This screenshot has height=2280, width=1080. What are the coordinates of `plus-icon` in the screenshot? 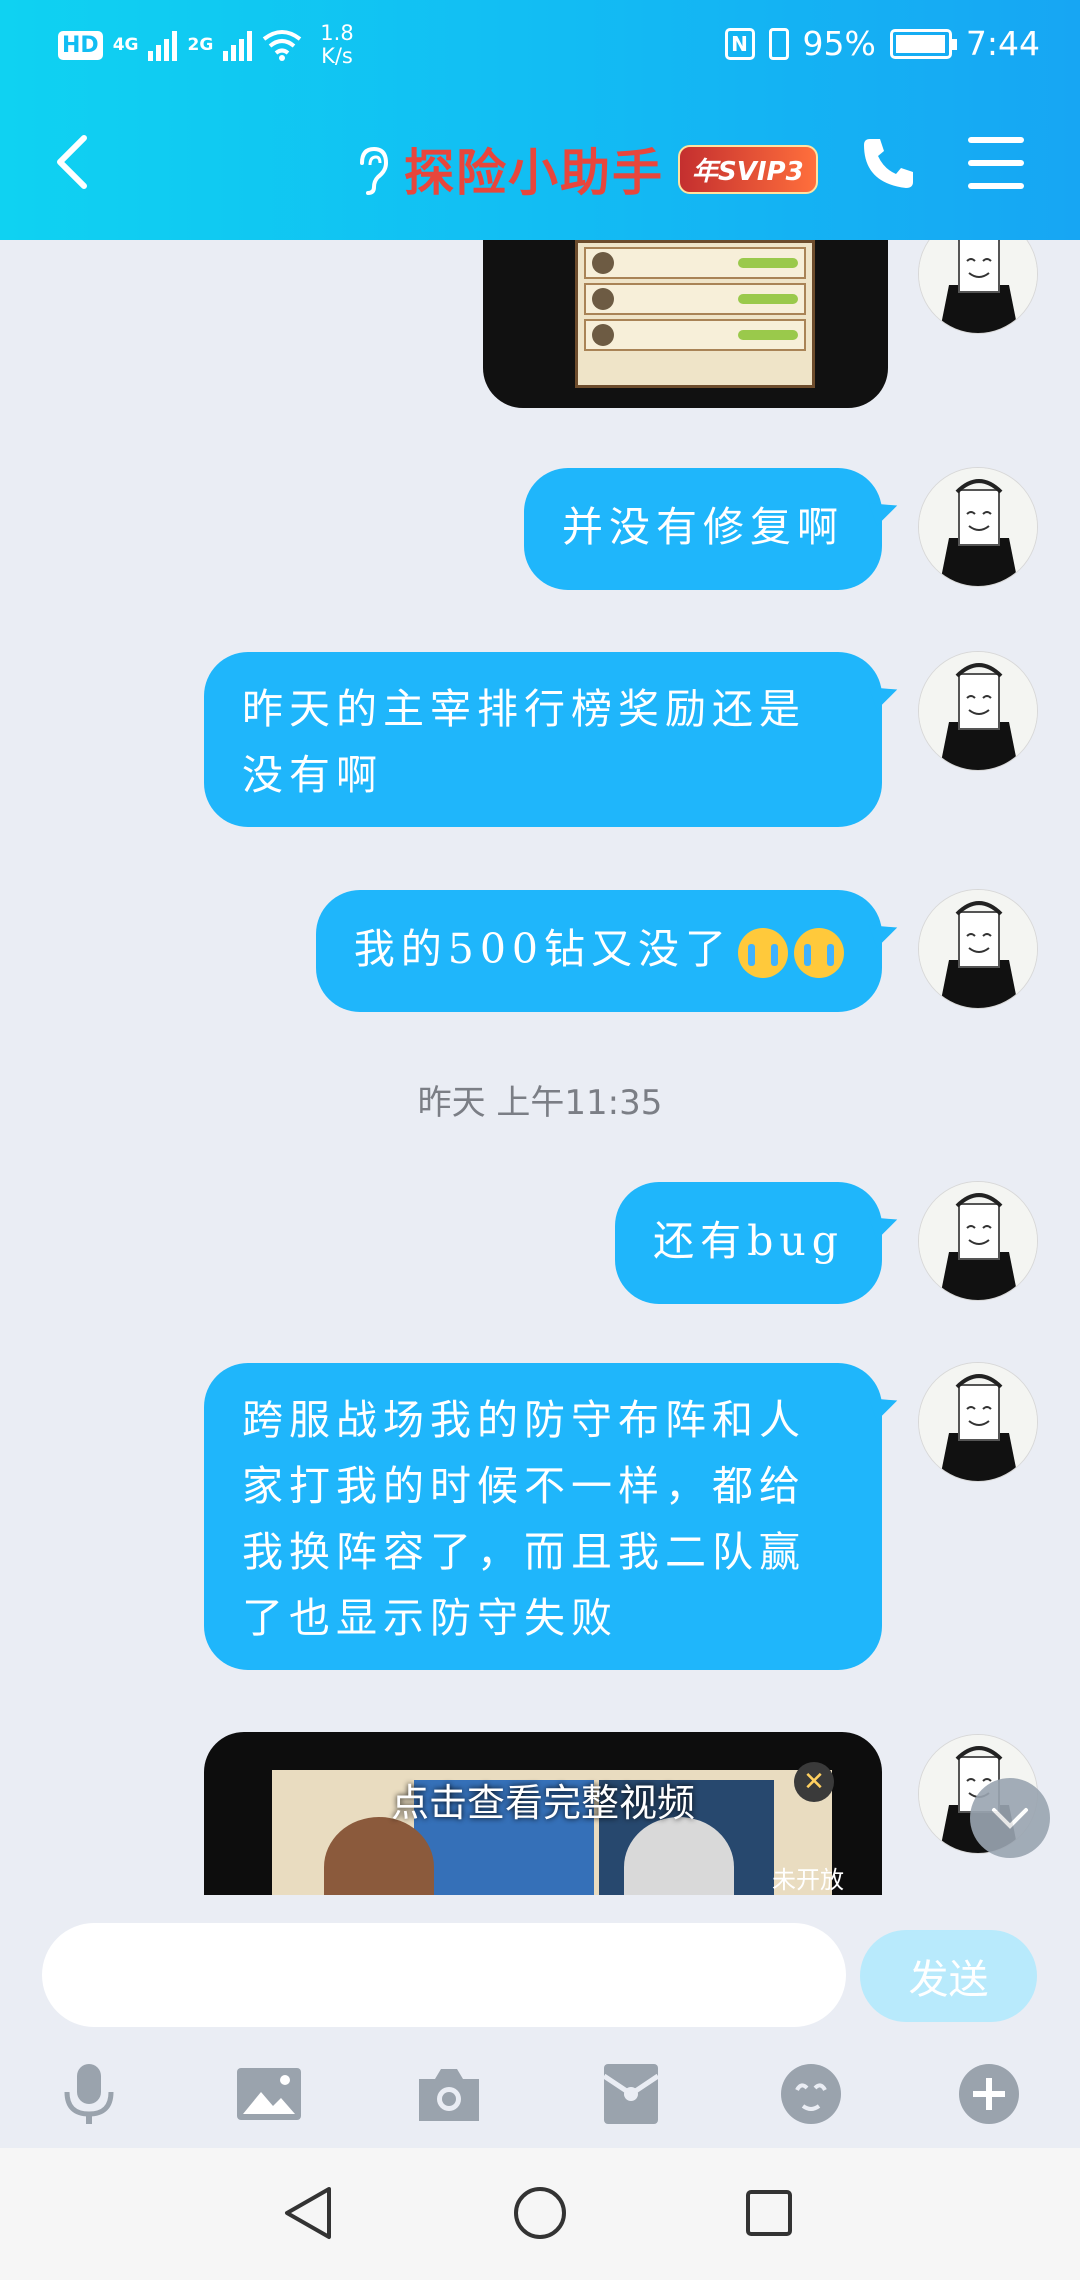 It's located at (989, 2094).